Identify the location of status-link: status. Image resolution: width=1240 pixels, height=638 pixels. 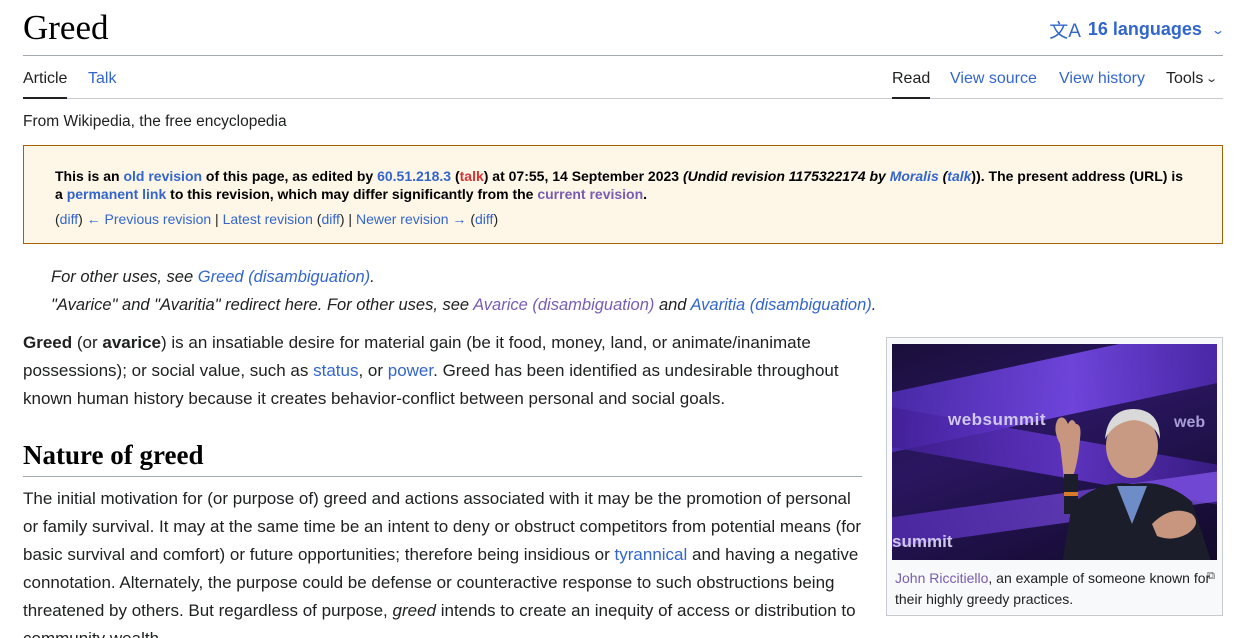
(335, 370).